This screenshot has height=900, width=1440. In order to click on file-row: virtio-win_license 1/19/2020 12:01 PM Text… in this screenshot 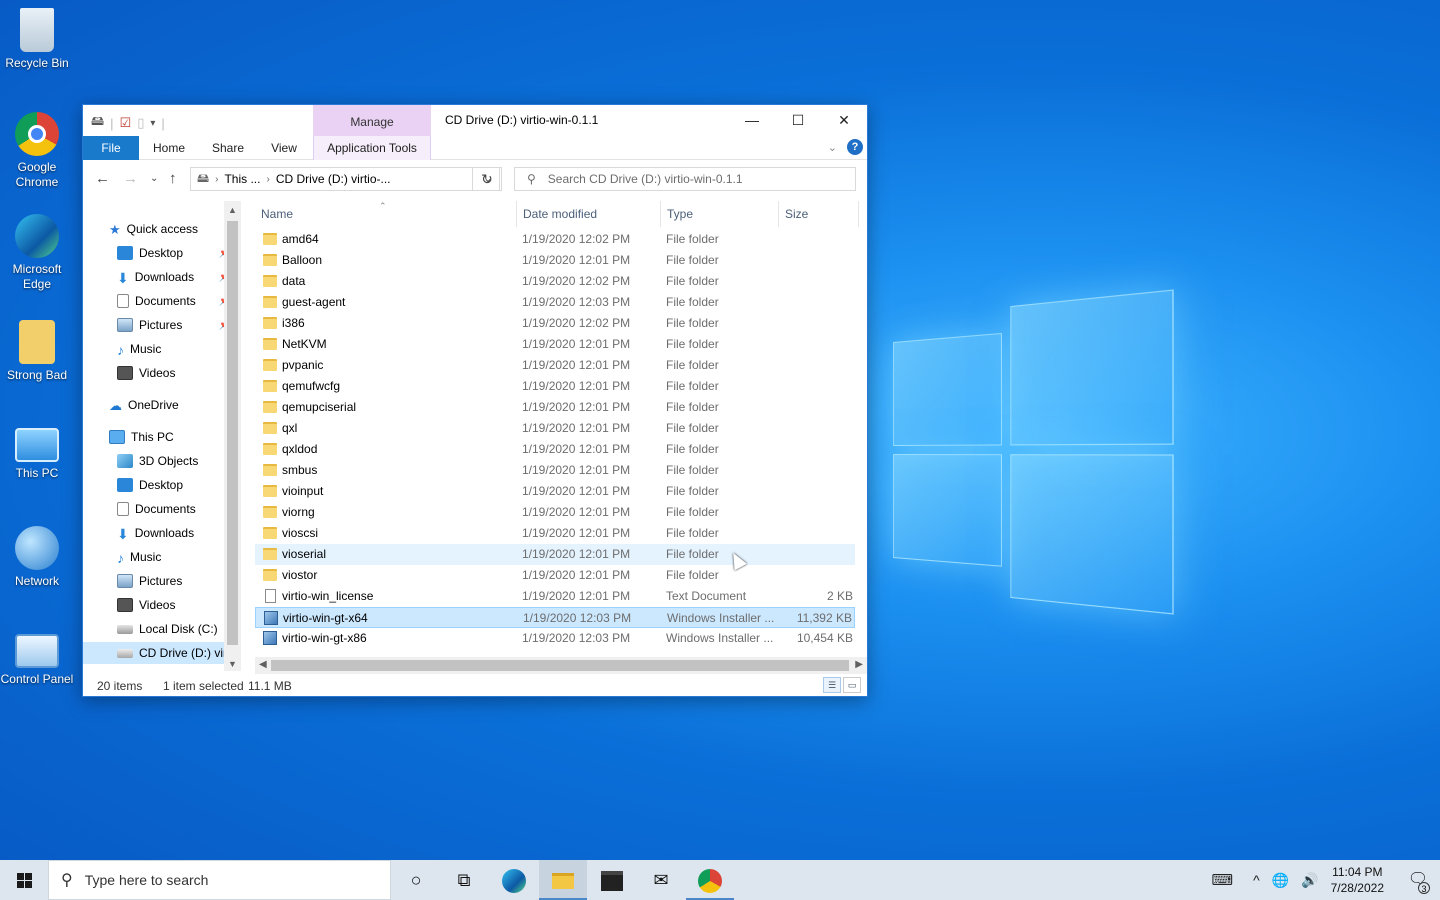, I will do `click(555, 596)`.